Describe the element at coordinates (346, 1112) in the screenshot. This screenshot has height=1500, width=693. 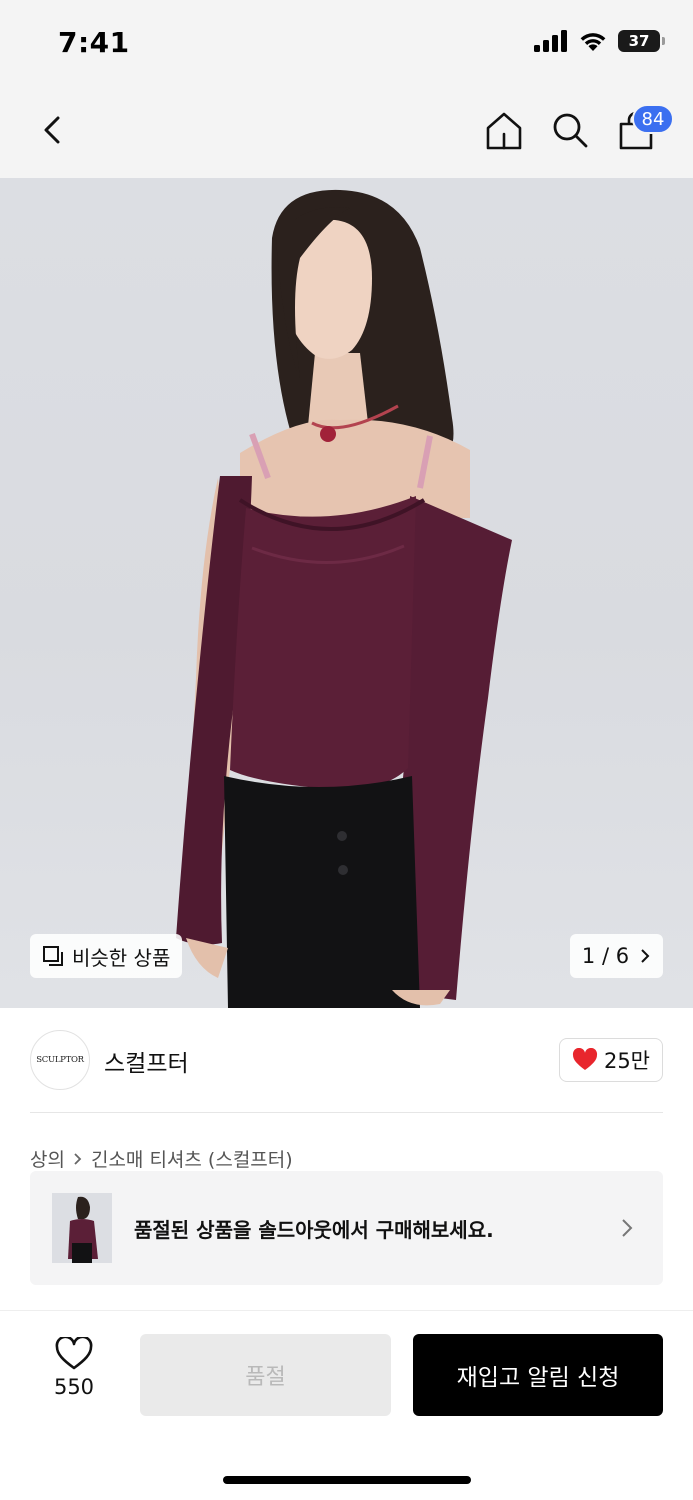
I see `section-divider` at that location.